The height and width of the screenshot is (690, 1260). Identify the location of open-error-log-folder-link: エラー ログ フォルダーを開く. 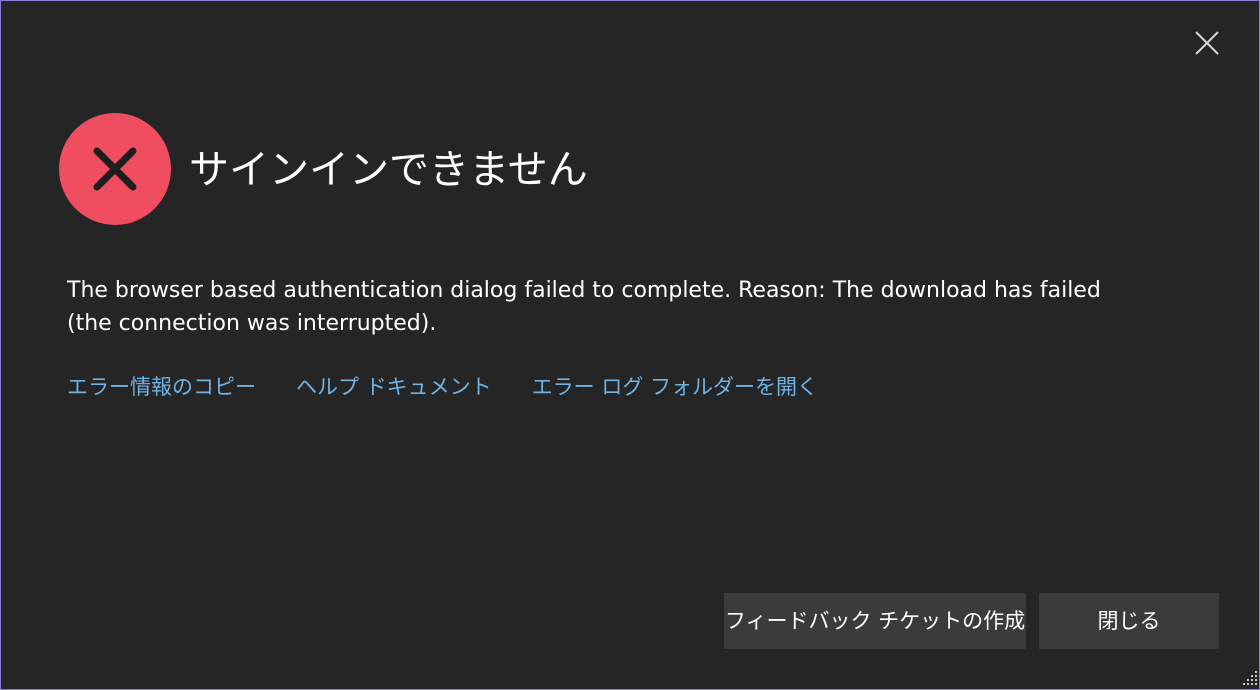
(675, 386).